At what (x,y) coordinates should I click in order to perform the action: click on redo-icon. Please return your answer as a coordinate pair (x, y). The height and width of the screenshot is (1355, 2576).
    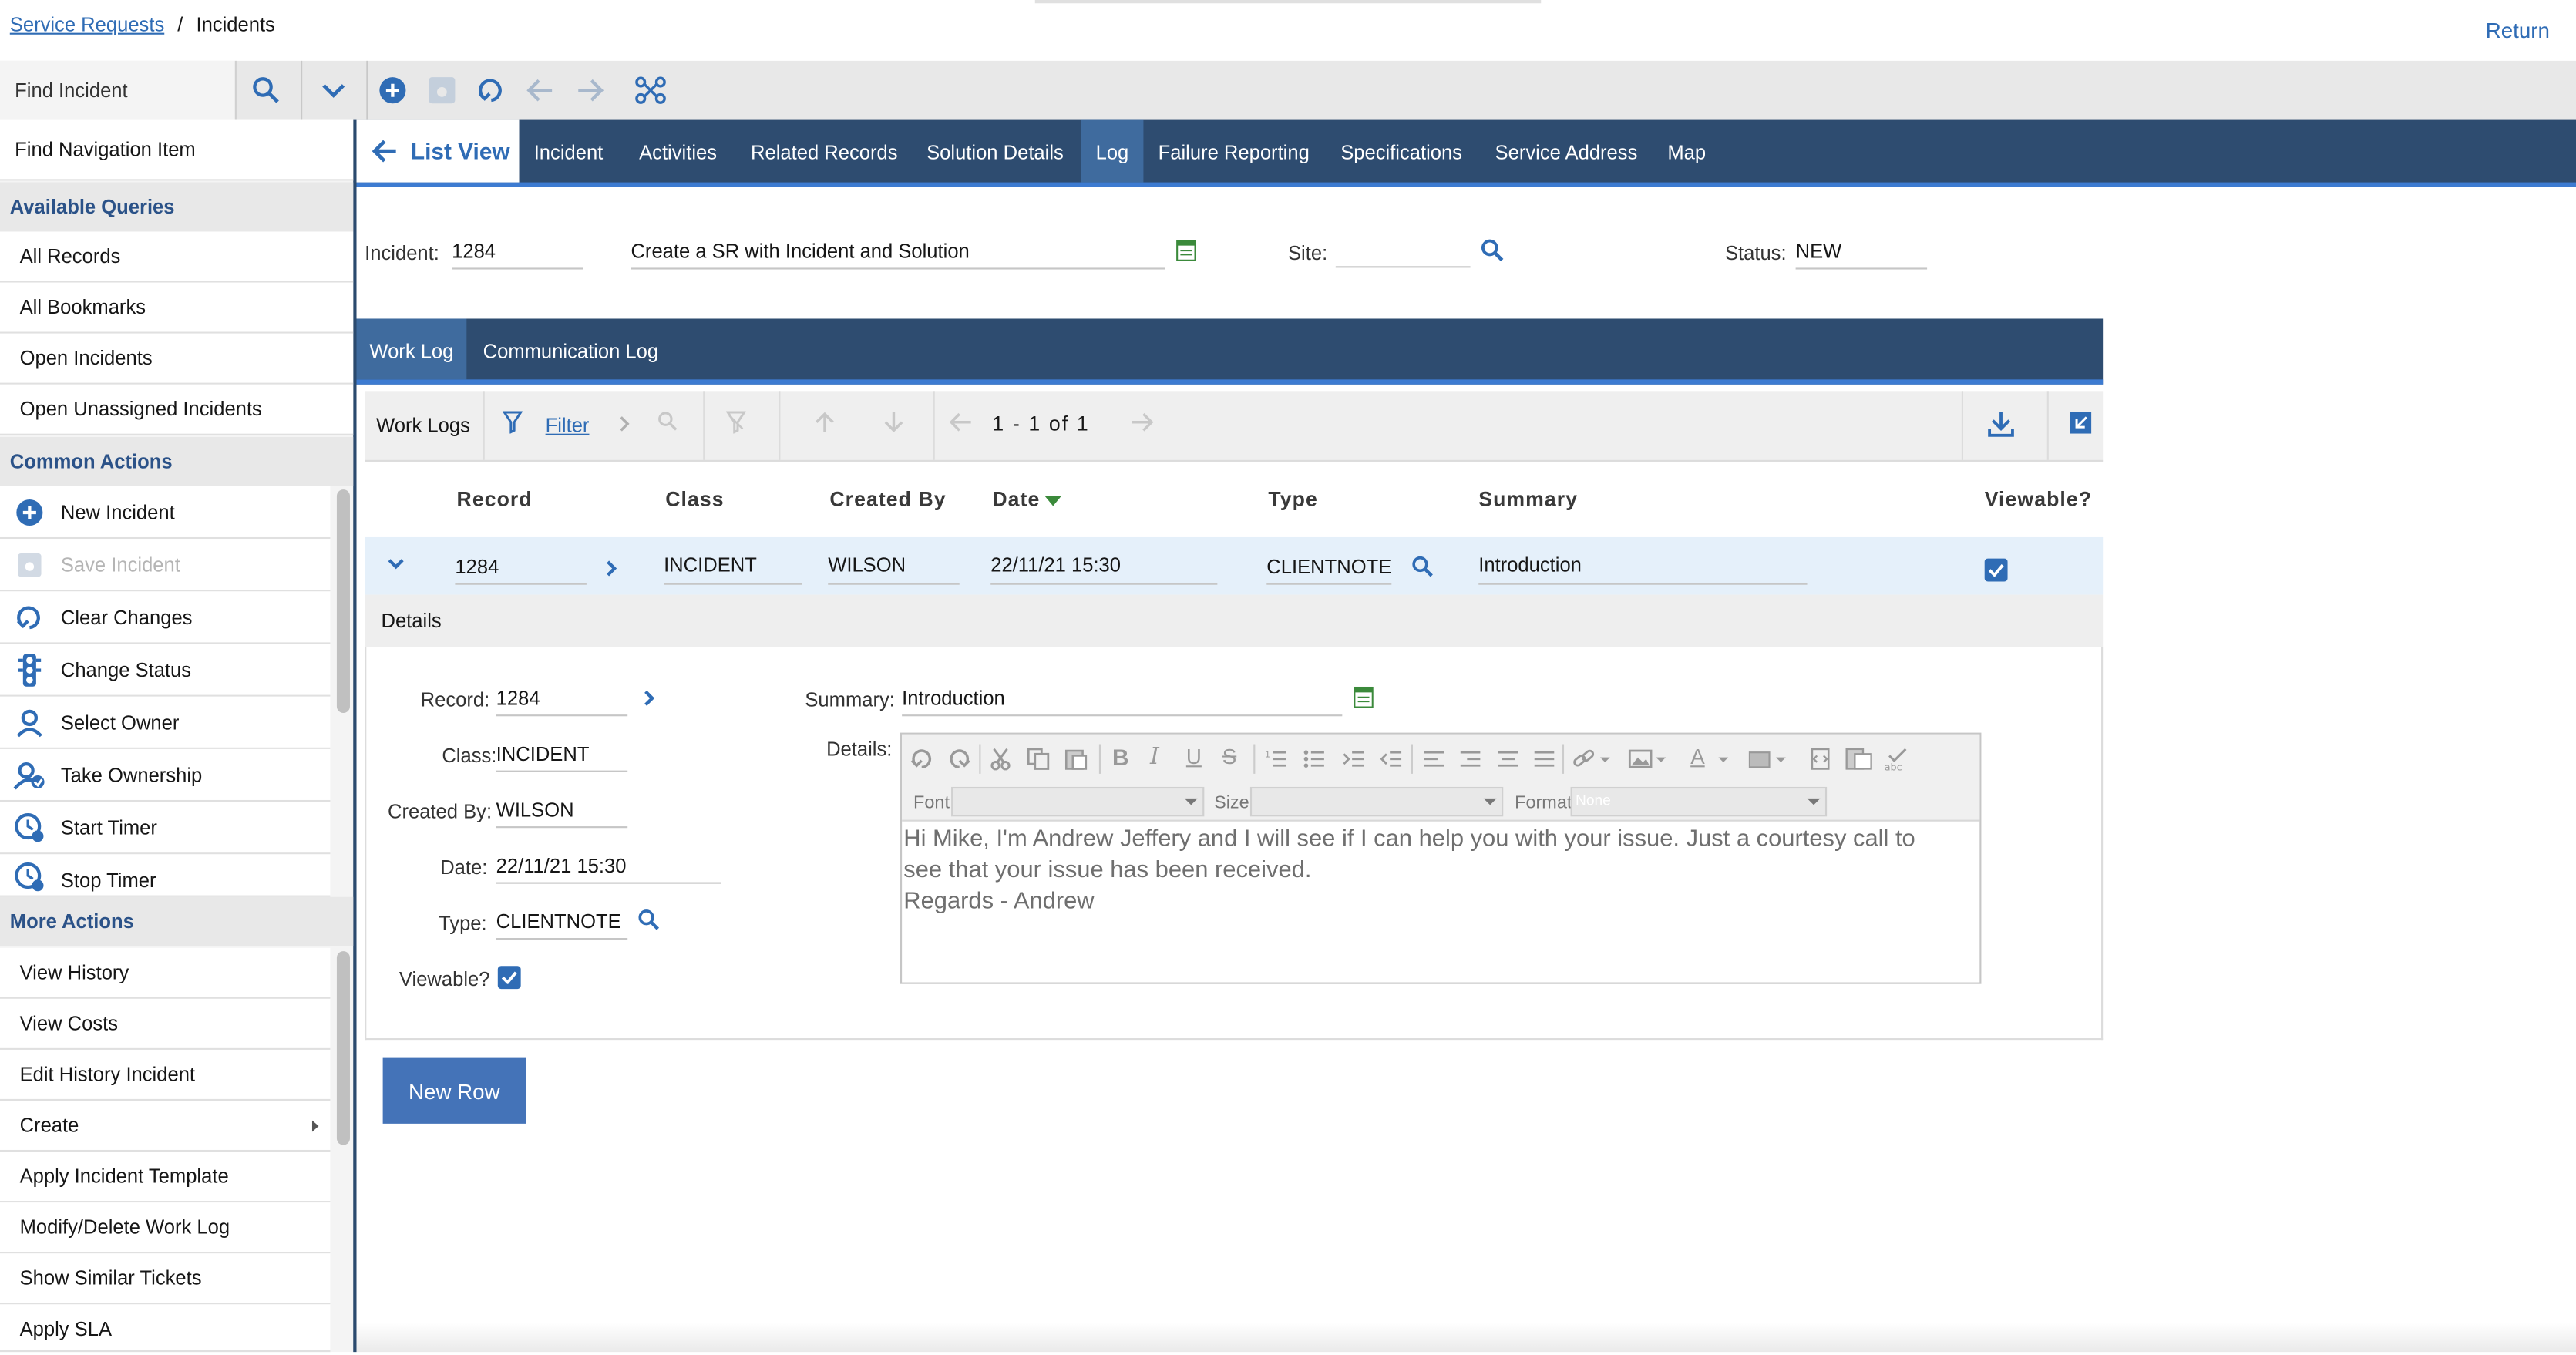
    Looking at the image, I should click on (959, 759).